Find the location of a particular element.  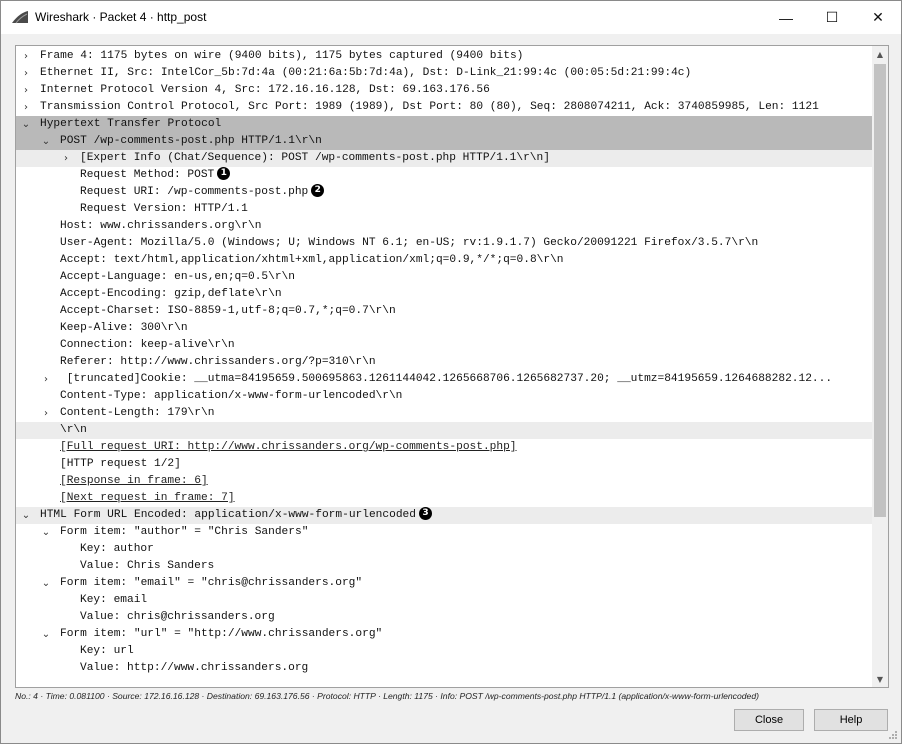

tree-row-text: Value: Chris Sanders is located at coordinates (147, 566).